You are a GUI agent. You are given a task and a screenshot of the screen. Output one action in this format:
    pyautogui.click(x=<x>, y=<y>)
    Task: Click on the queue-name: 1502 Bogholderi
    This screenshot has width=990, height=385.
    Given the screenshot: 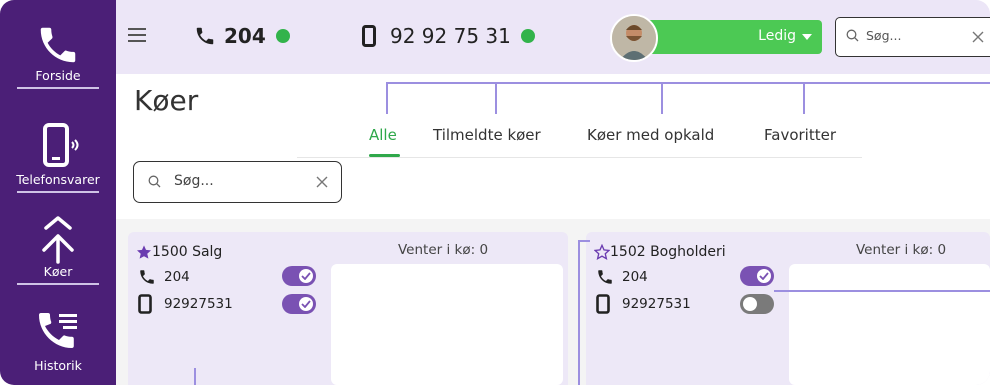 What is the action you would take?
    pyautogui.click(x=668, y=252)
    